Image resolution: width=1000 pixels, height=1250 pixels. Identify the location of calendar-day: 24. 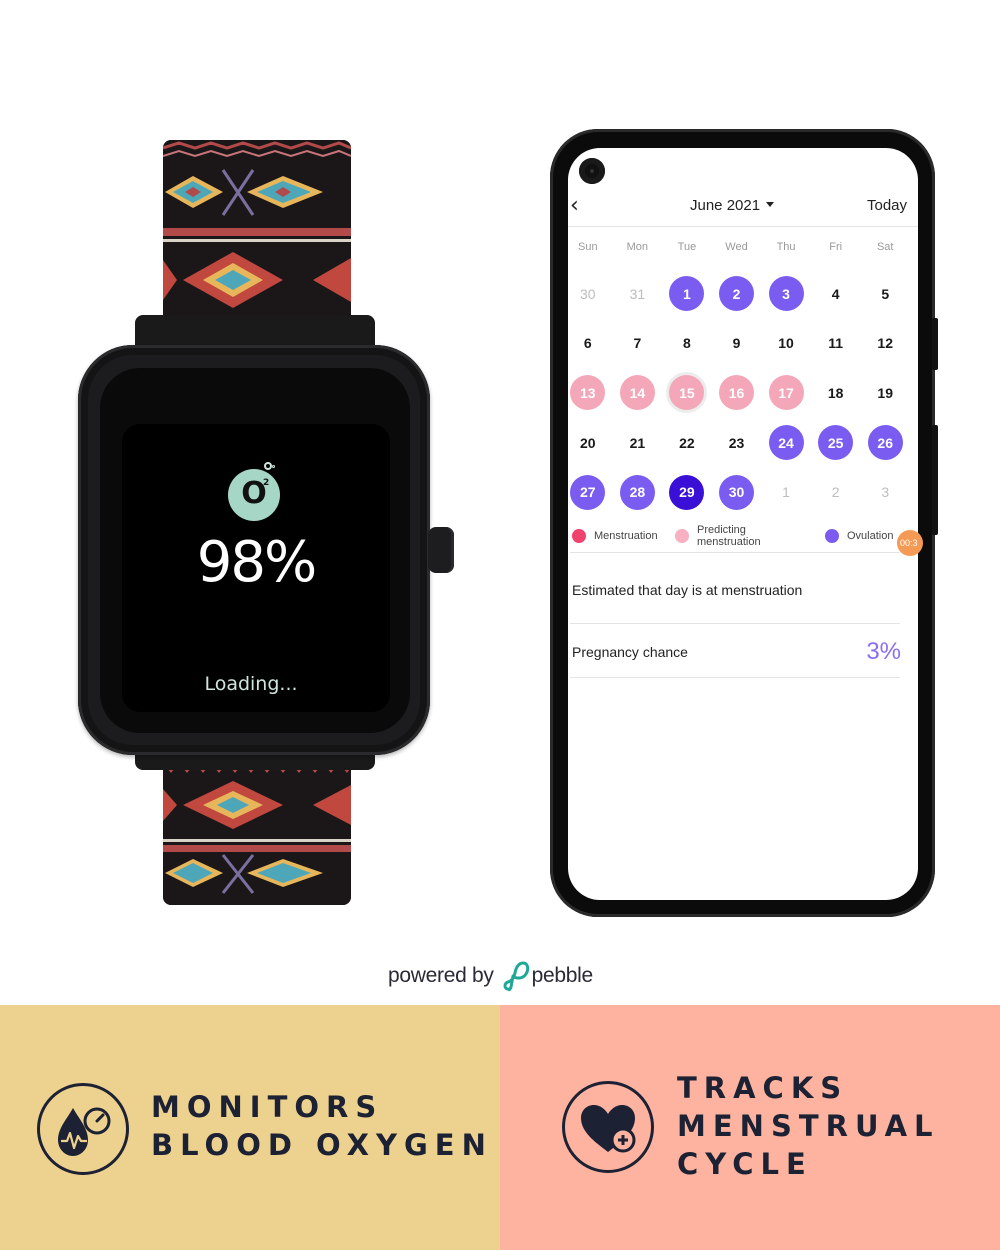
(786, 443).